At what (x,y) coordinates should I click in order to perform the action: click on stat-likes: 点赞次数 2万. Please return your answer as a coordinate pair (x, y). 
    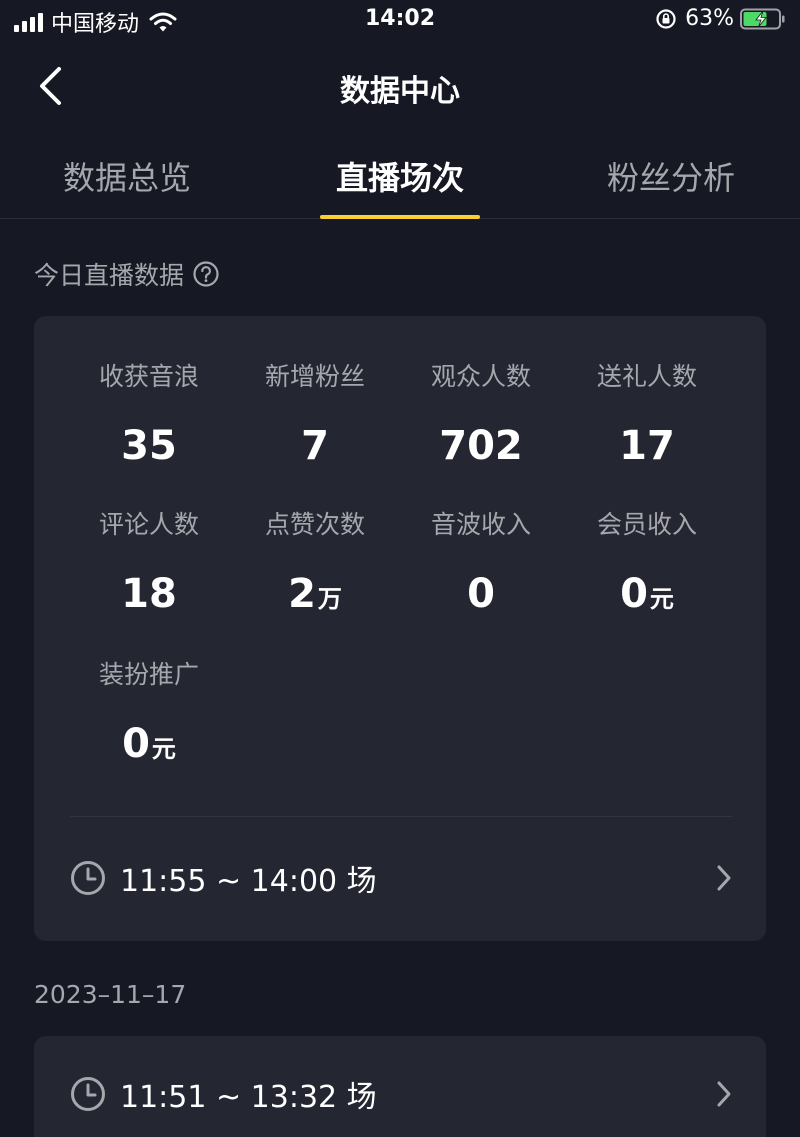
    Looking at the image, I should click on (315, 566).